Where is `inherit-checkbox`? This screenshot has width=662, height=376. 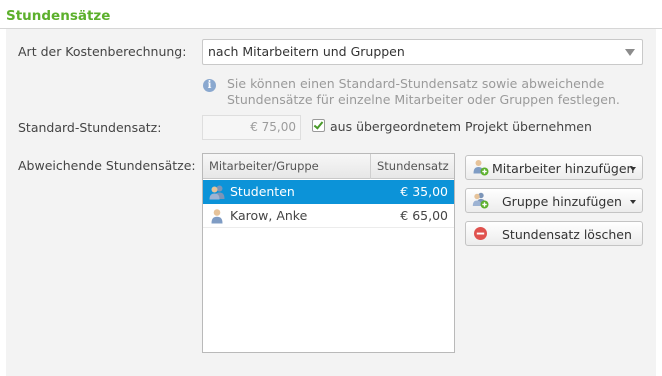 inherit-checkbox is located at coordinates (318, 125).